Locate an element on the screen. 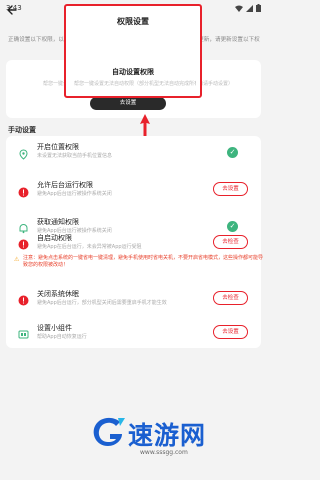 The width and height of the screenshot is (320, 480). status-icons is located at coordinates (248, 9).